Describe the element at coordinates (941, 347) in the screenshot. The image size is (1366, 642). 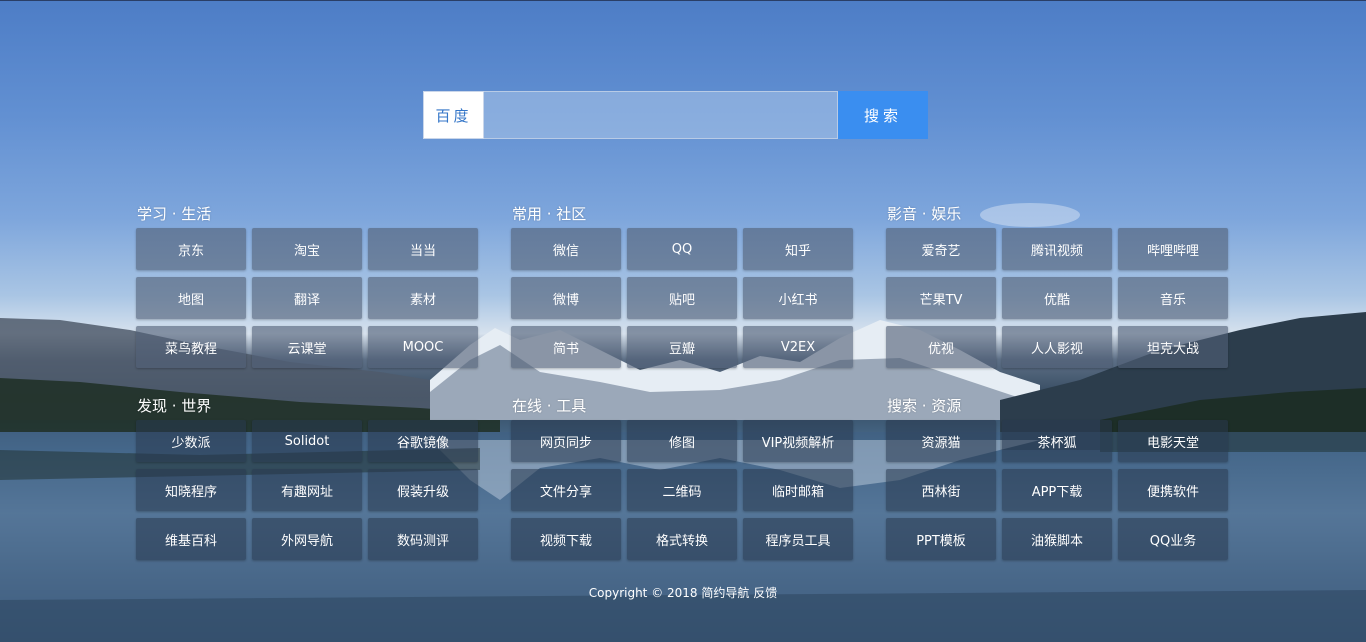
I see `link-youshi: 优视` at that location.